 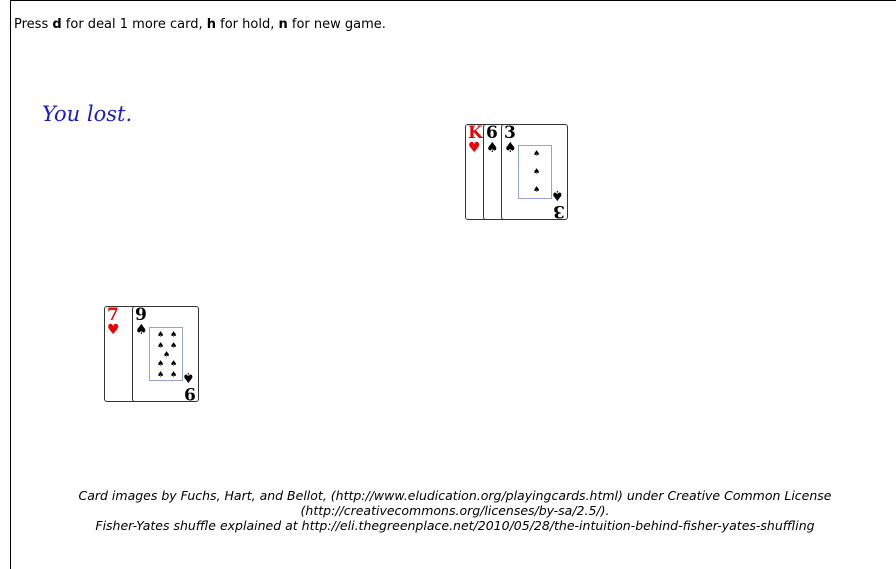 I want to click on deal-key: d, so click(x=57, y=24).